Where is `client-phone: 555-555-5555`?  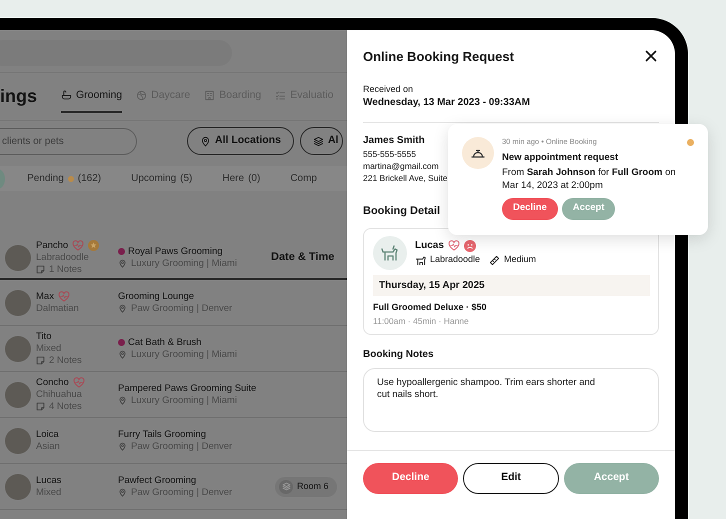 client-phone: 555-555-5555 is located at coordinates (389, 154).